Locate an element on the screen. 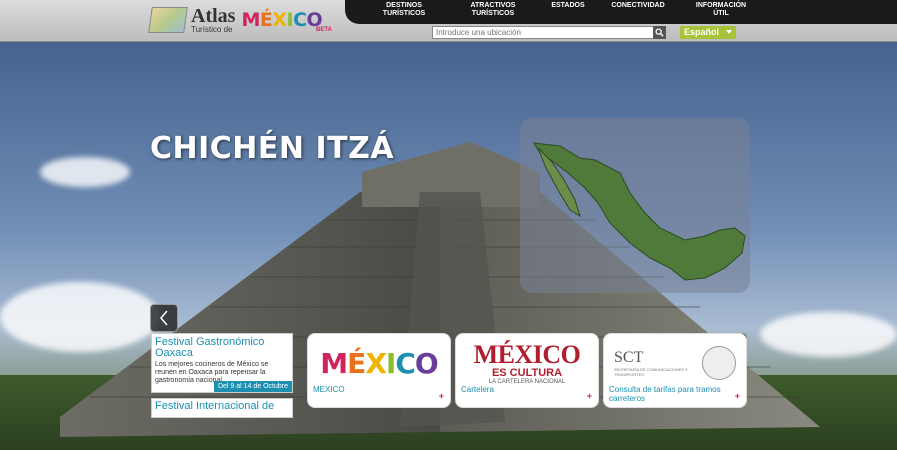 This screenshot has width=897, height=450. hero-title: CHICHÉN ITZÁ is located at coordinates (272, 148).